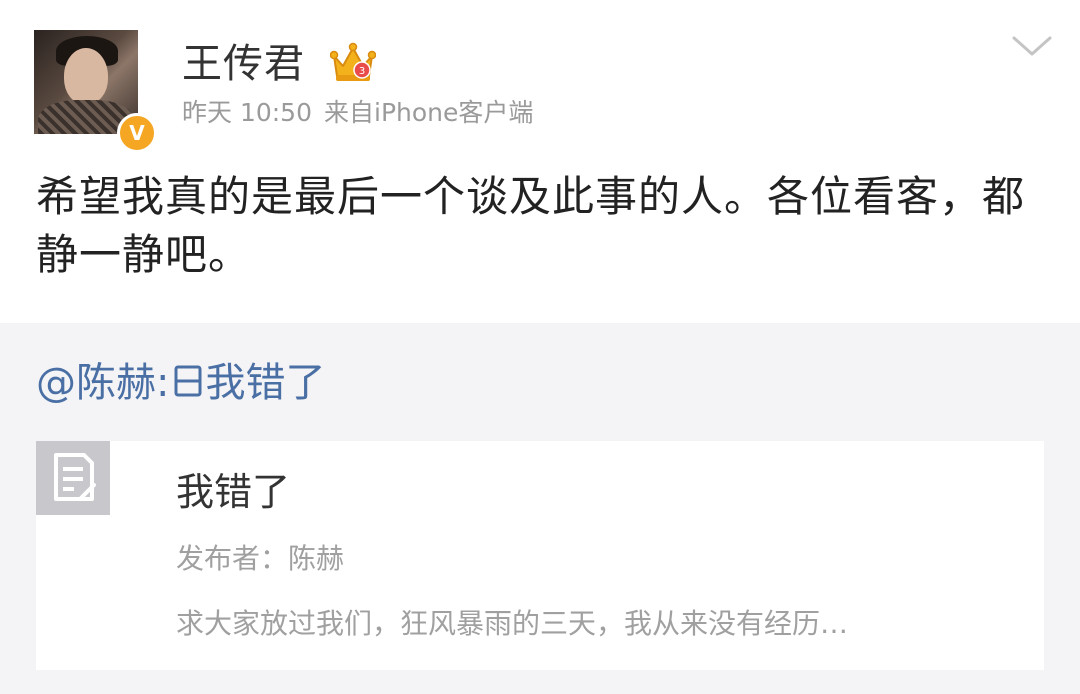 This screenshot has height=694, width=1080. What do you see at coordinates (362, 71) in the screenshot?
I see `svg-text: 3` at bounding box center [362, 71].